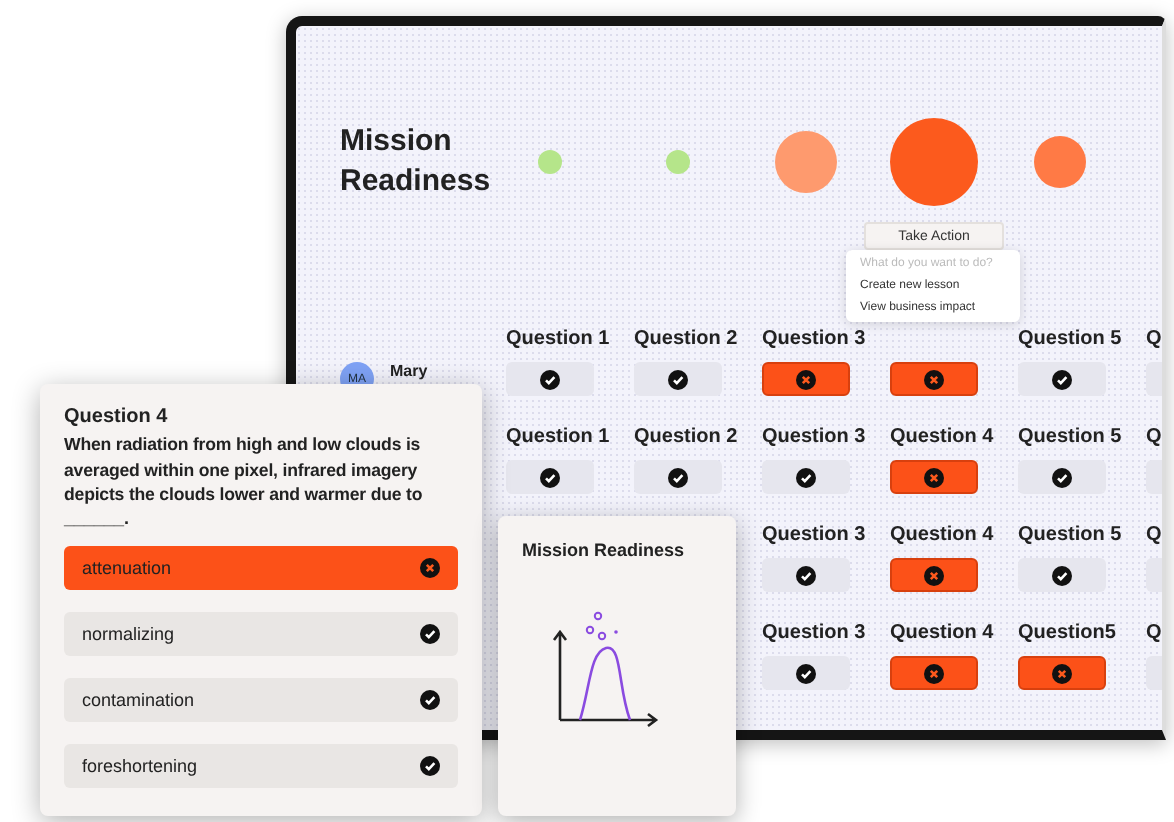 The width and height of the screenshot is (1174, 822). Describe the element at coordinates (261, 567) in the screenshot. I see `answer-option: attenuation` at that location.